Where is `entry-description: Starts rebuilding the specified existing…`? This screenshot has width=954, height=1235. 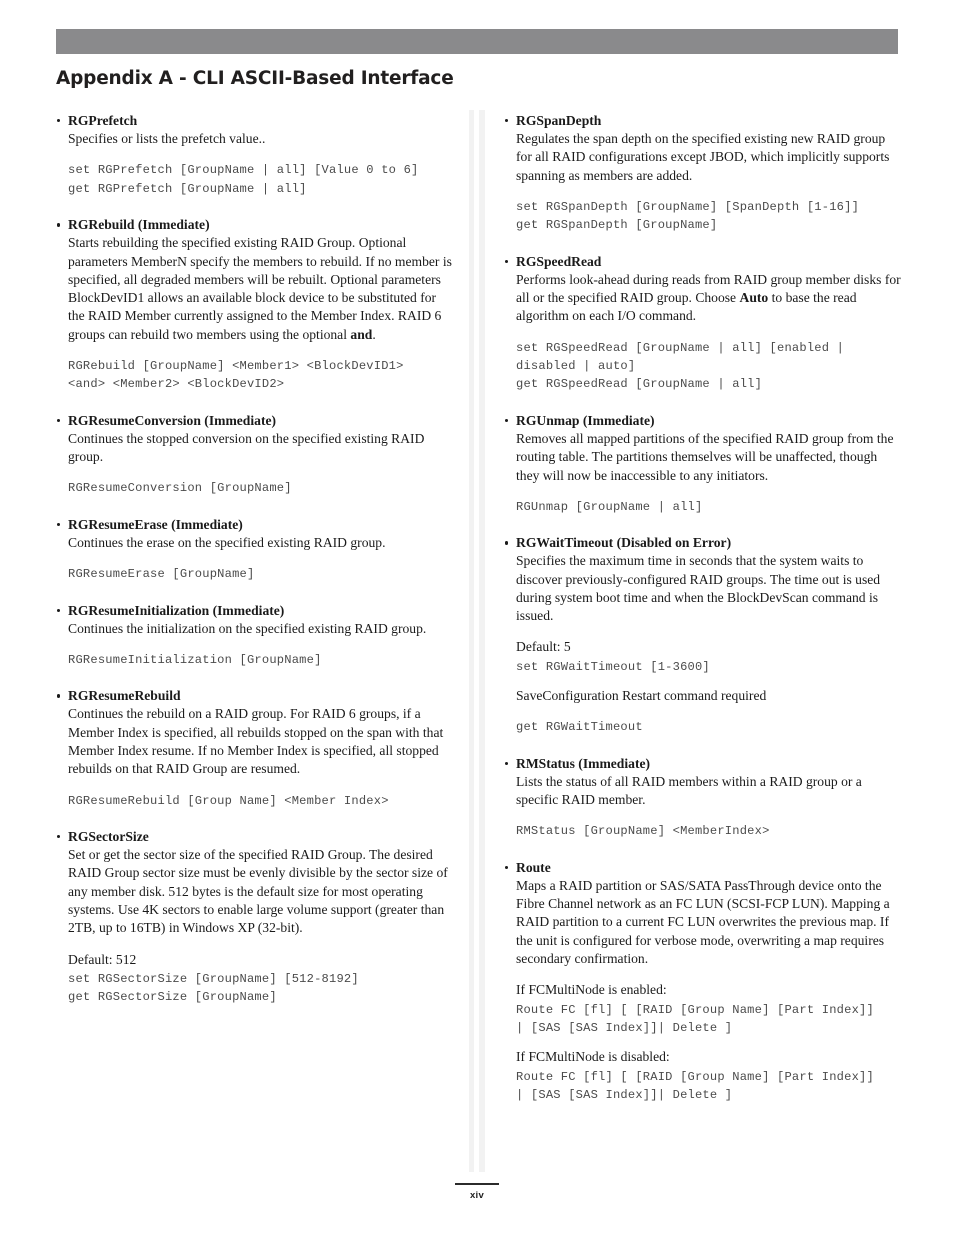 entry-description: Starts rebuilding the specified existing… is located at coordinates (255, 289).